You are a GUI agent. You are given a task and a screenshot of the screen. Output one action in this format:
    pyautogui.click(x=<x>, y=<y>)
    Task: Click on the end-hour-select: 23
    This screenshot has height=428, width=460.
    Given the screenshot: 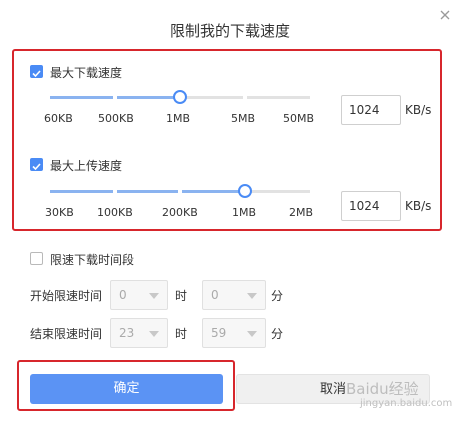 What is the action you would take?
    pyautogui.click(x=139, y=333)
    